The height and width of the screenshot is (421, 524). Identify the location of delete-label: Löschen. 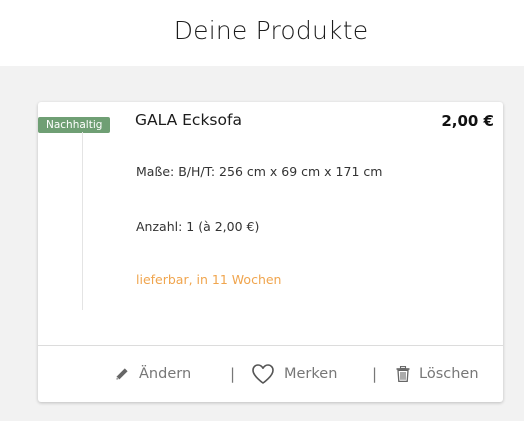
(449, 374).